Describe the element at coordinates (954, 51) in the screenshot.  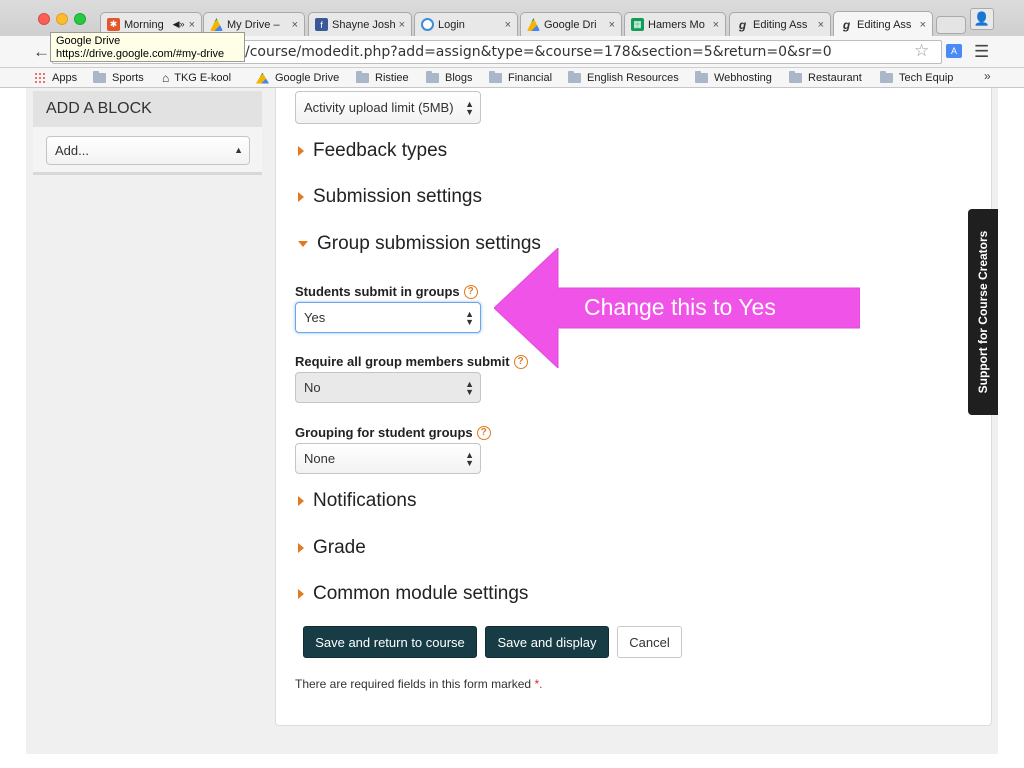
I see `translate-icon: A` at that location.